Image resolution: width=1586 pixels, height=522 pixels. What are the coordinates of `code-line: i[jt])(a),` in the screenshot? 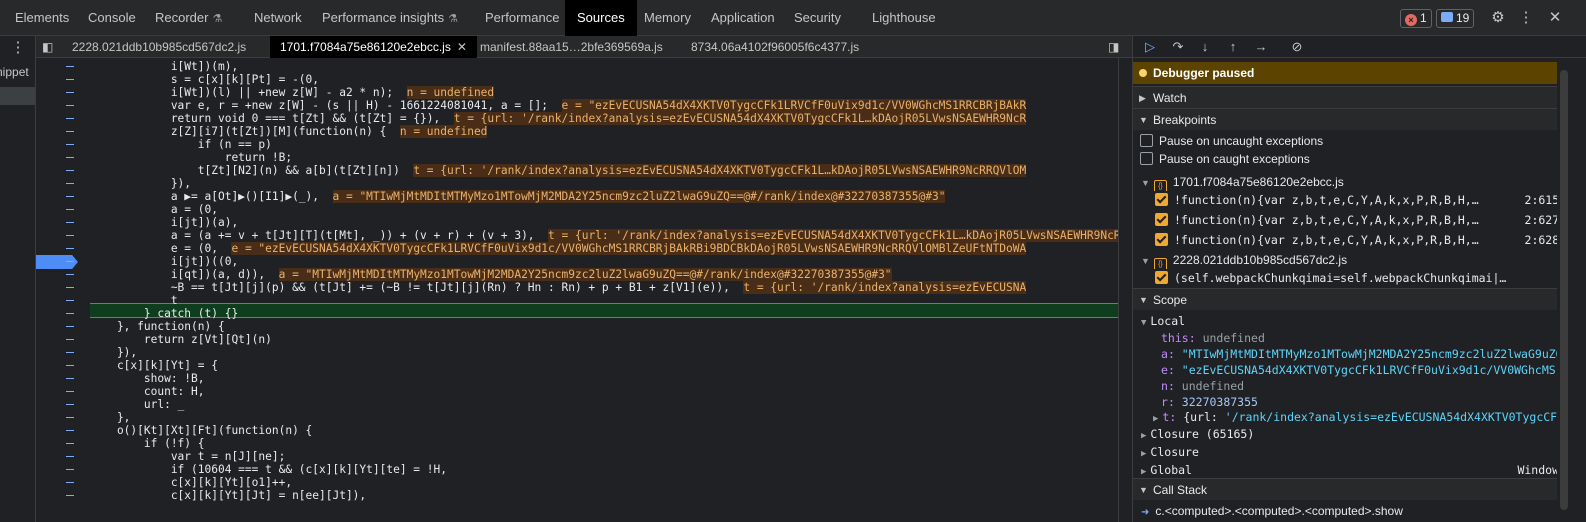 It's located at (164, 222).